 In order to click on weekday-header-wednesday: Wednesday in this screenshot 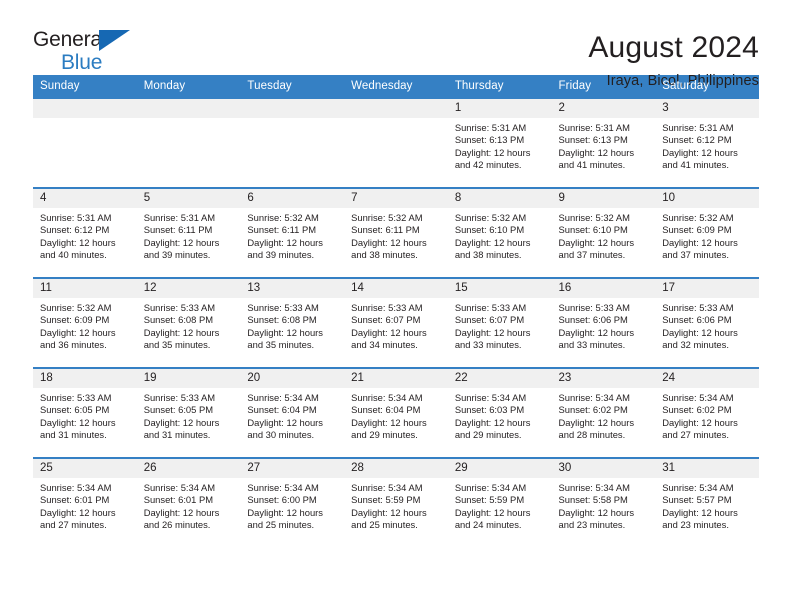, I will do `click(396, 86)`.